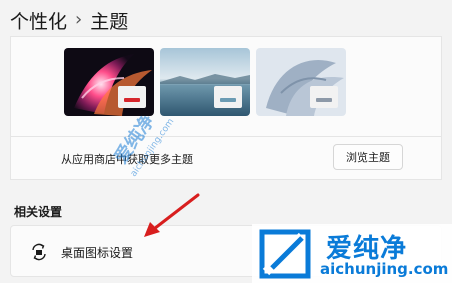 The height and width of the screenshot is (283, 452). I want to click on theme-lake-swatch, so click(228, 97).